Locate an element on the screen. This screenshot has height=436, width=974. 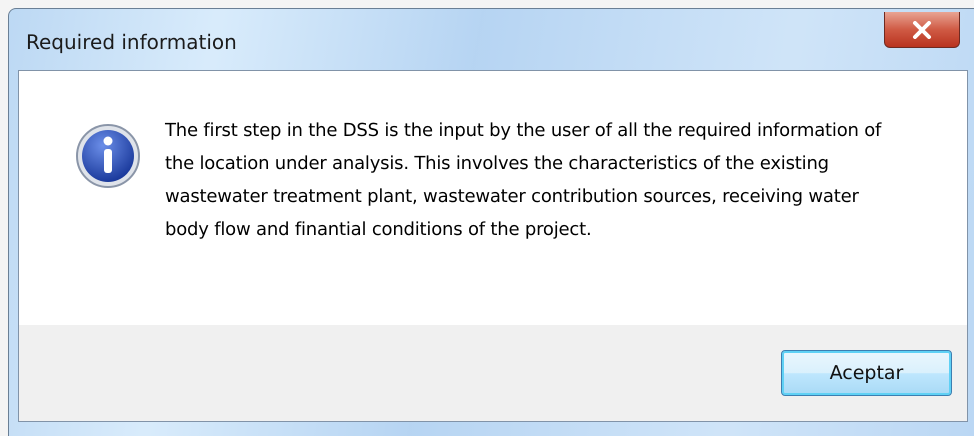
window-title: Required information is located at coordinates (131, 41).